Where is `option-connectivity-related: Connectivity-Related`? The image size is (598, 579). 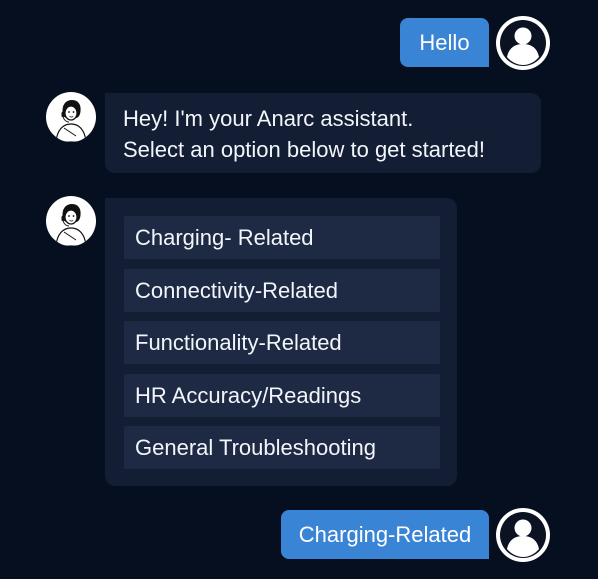
option-connectivity-related: Connectivity-Related is located at coordinates (282, 290).